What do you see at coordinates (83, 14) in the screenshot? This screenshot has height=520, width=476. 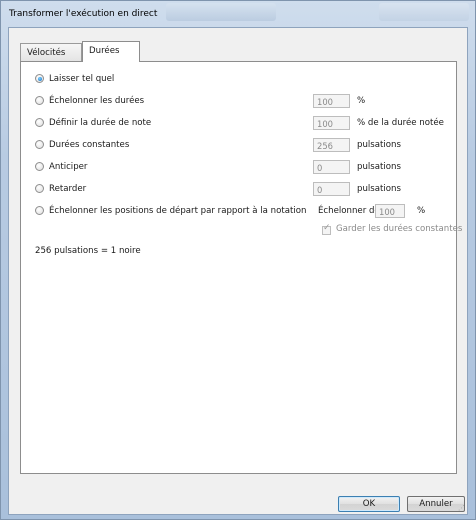 I see `window-title: Transformer l'exécution en direct` at bounding box center [83, 14].